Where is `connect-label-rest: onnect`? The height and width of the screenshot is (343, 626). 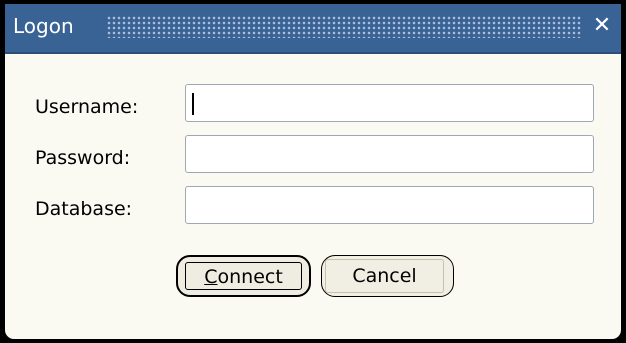 connect-label-rest: onnect is located at coordinates (250, 277).